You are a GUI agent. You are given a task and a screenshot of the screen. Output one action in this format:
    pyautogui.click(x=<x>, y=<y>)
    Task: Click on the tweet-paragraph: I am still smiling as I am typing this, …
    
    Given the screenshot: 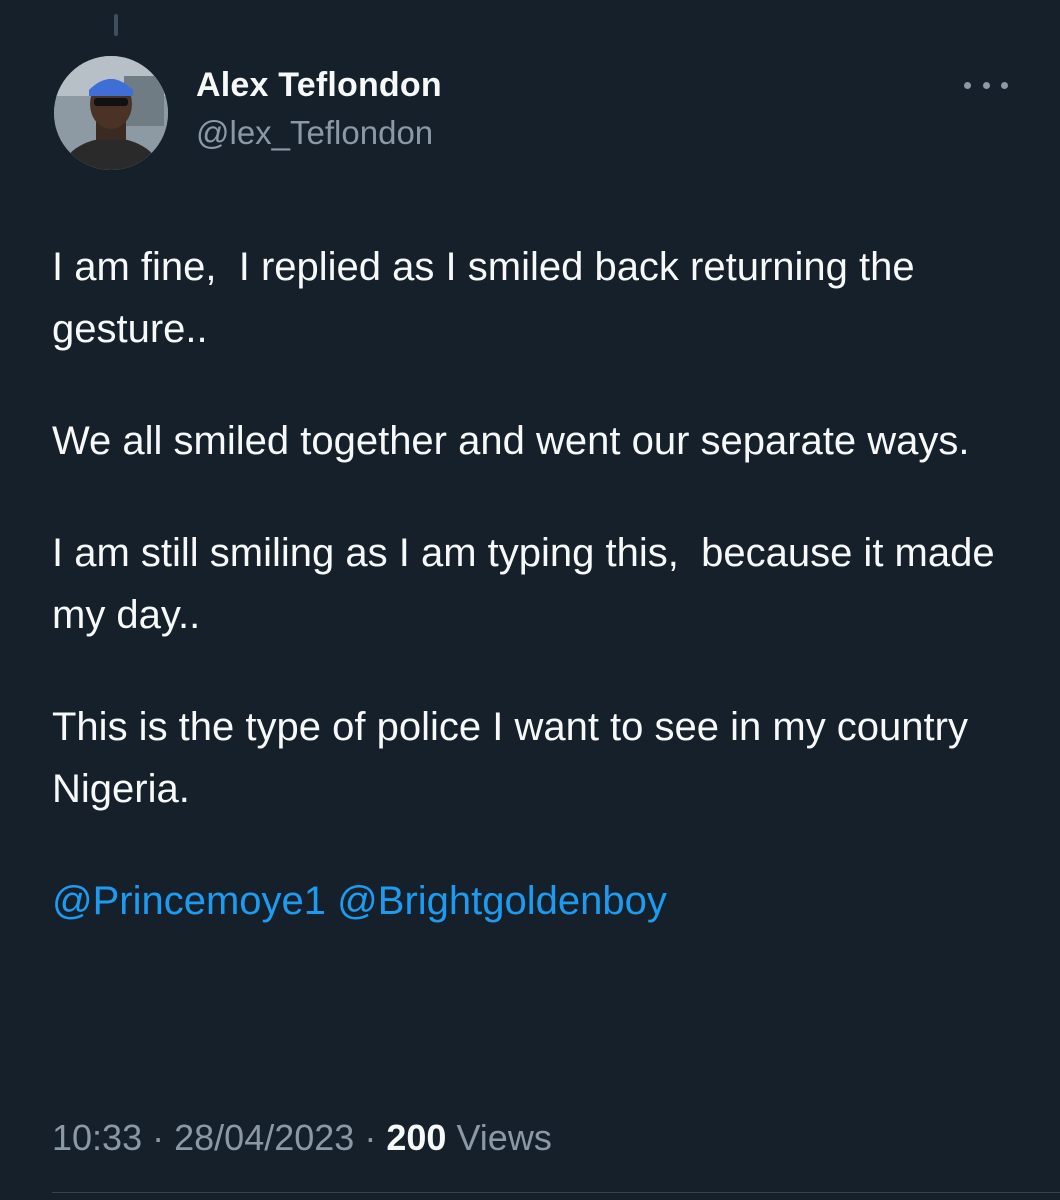 What is the action you would take?
    pyautogui.click(x=529, y=584)
    